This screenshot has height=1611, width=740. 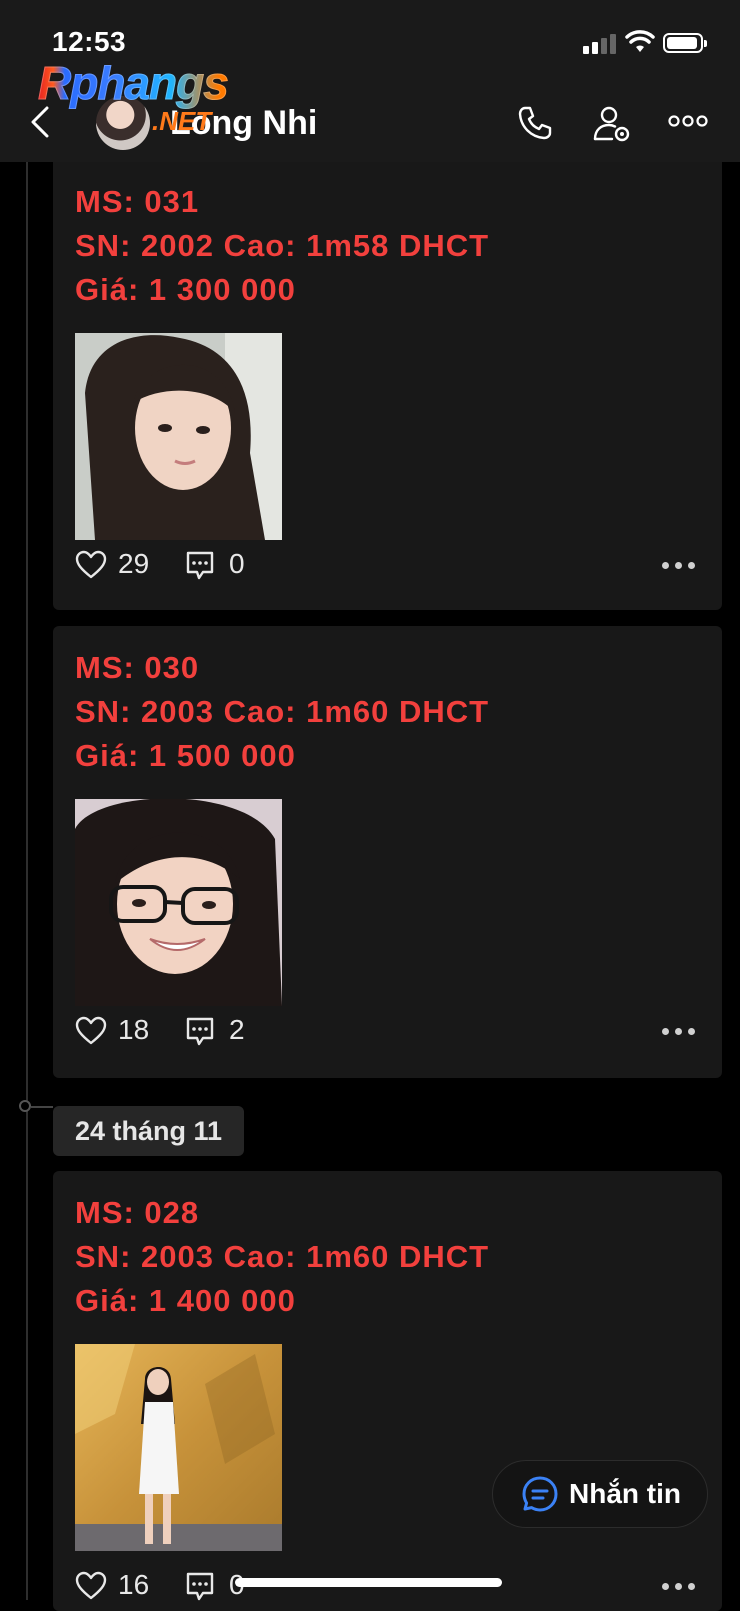 What do you see at coordinates (625, 1493) in the screenshot?
I see `message-button-label: Nhắn tin` at bounding box center [625, 1493].